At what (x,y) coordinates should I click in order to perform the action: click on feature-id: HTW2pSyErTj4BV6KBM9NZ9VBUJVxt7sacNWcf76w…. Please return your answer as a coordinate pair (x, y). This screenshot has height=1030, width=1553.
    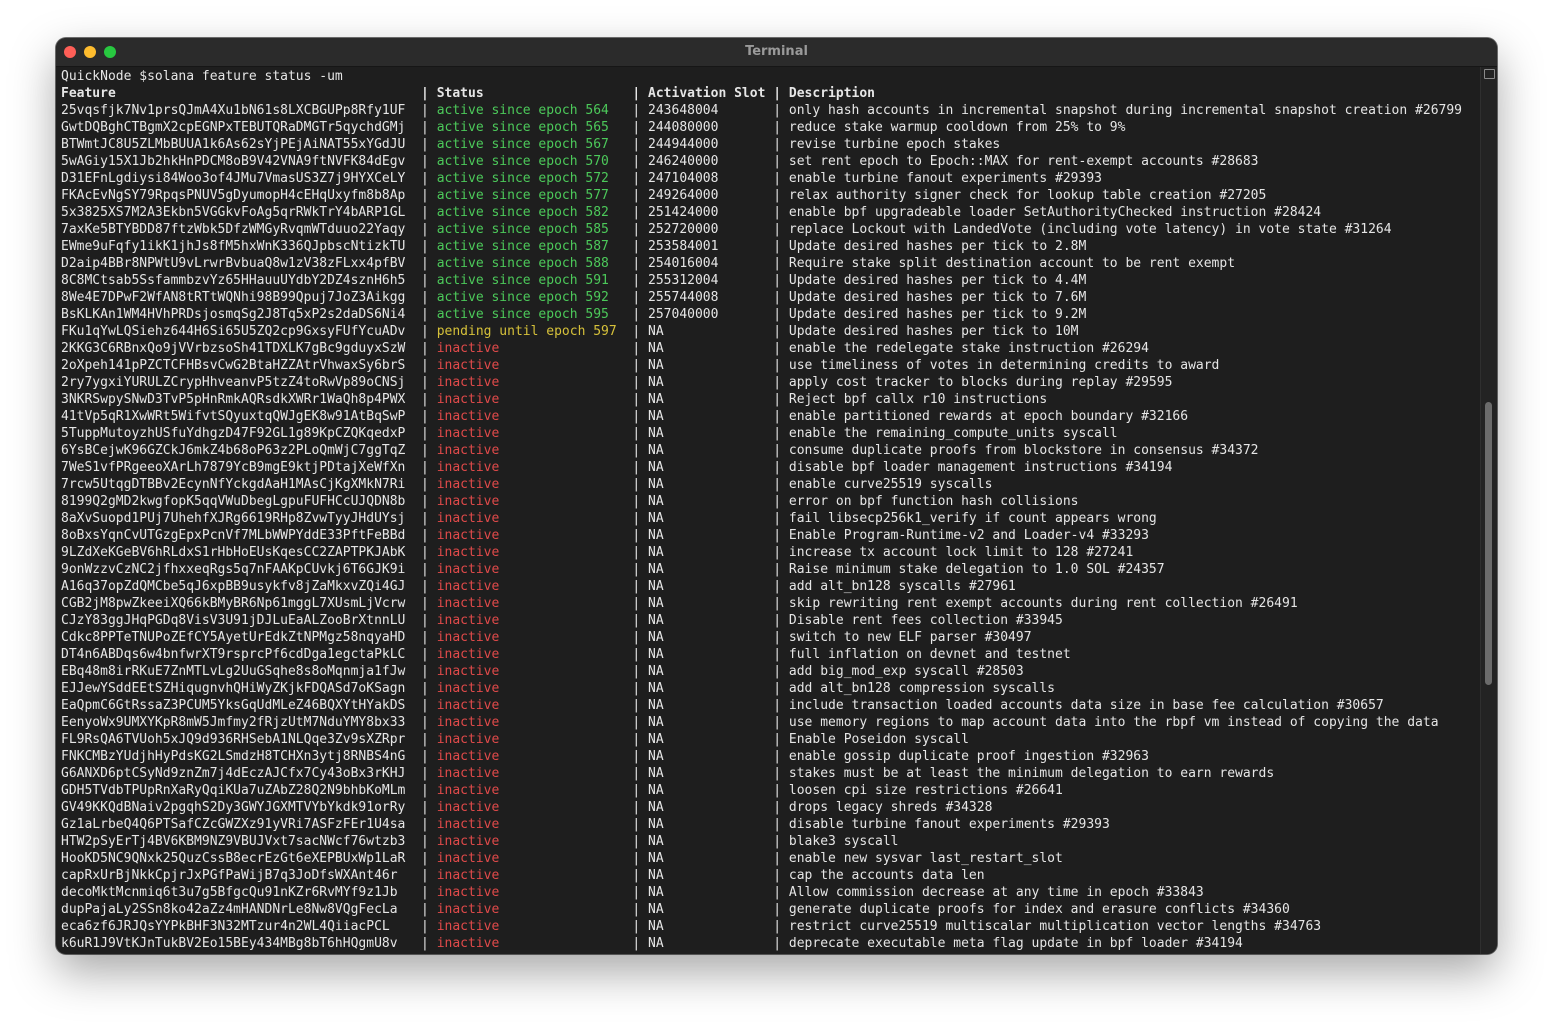
    Looking at the image, I should click on (237, 841).